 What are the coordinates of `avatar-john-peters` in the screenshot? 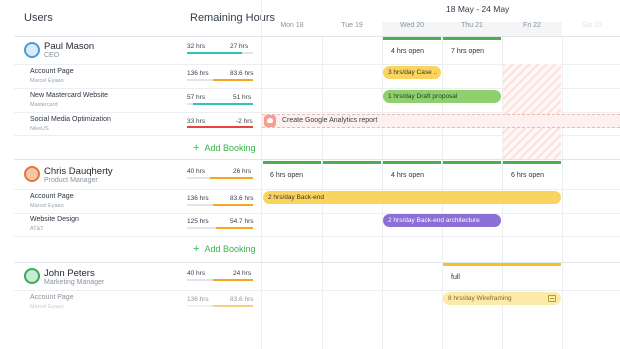 It's located at (32, 276).